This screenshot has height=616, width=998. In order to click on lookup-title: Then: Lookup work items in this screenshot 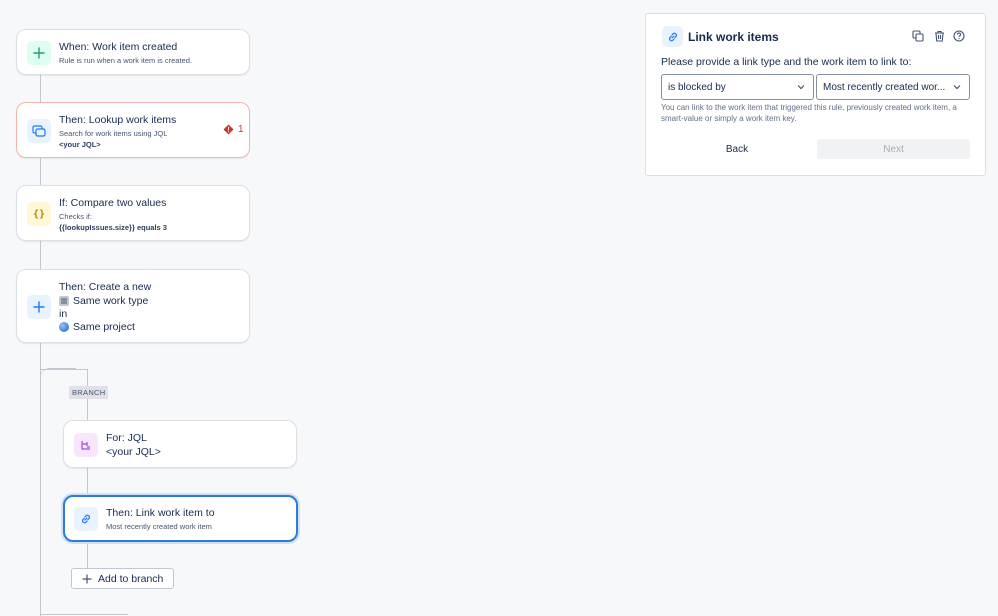, I will do `click(118, 120)`.